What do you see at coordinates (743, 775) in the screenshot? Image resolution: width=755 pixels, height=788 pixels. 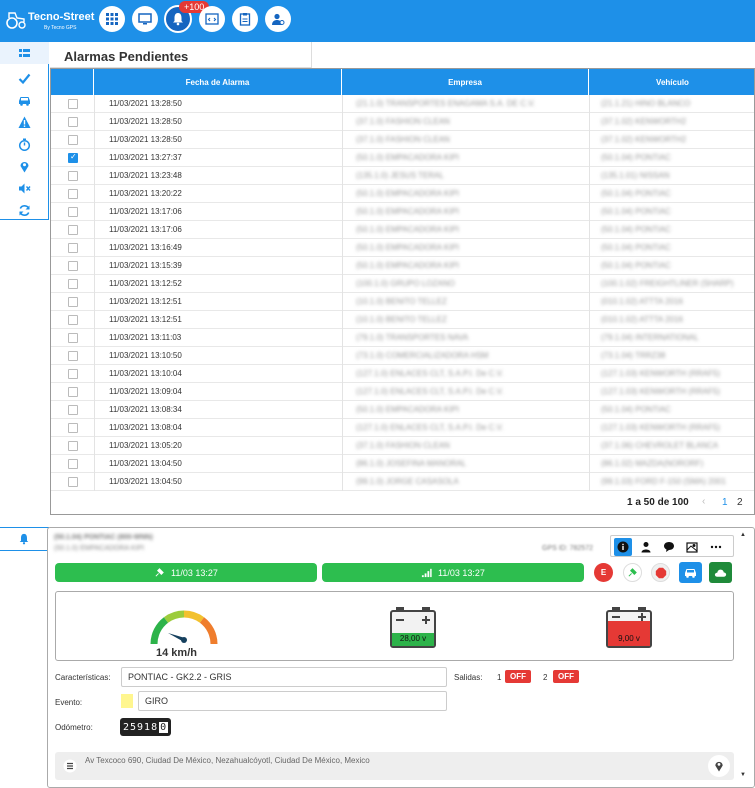 I see `scroll-down-arrow: ▼` at bounding box center [743, 775].